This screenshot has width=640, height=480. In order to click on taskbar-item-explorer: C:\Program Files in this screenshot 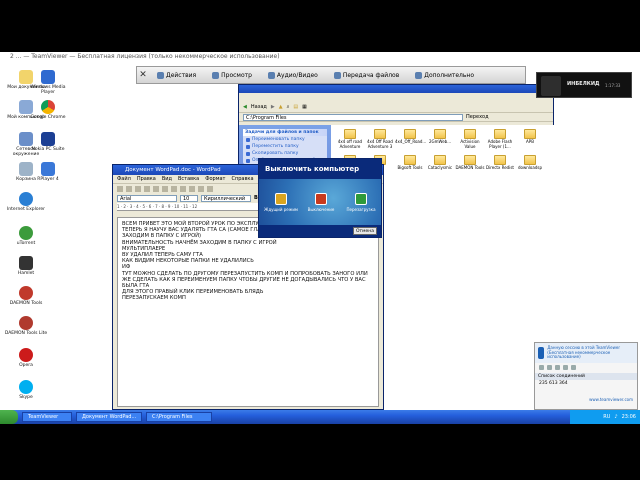, I will do `click(179, 417)`.